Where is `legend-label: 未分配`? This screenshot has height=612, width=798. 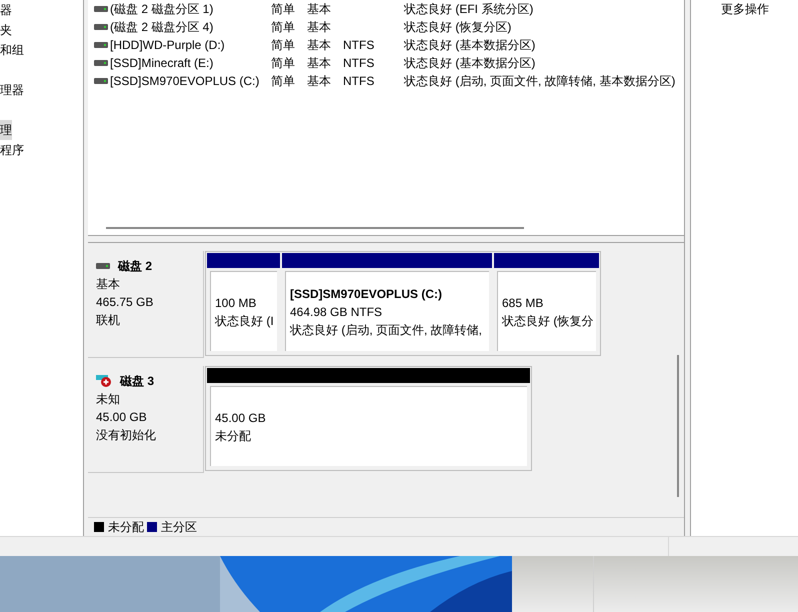 legend-label: 未分配 is located at coordinates (126, 527).